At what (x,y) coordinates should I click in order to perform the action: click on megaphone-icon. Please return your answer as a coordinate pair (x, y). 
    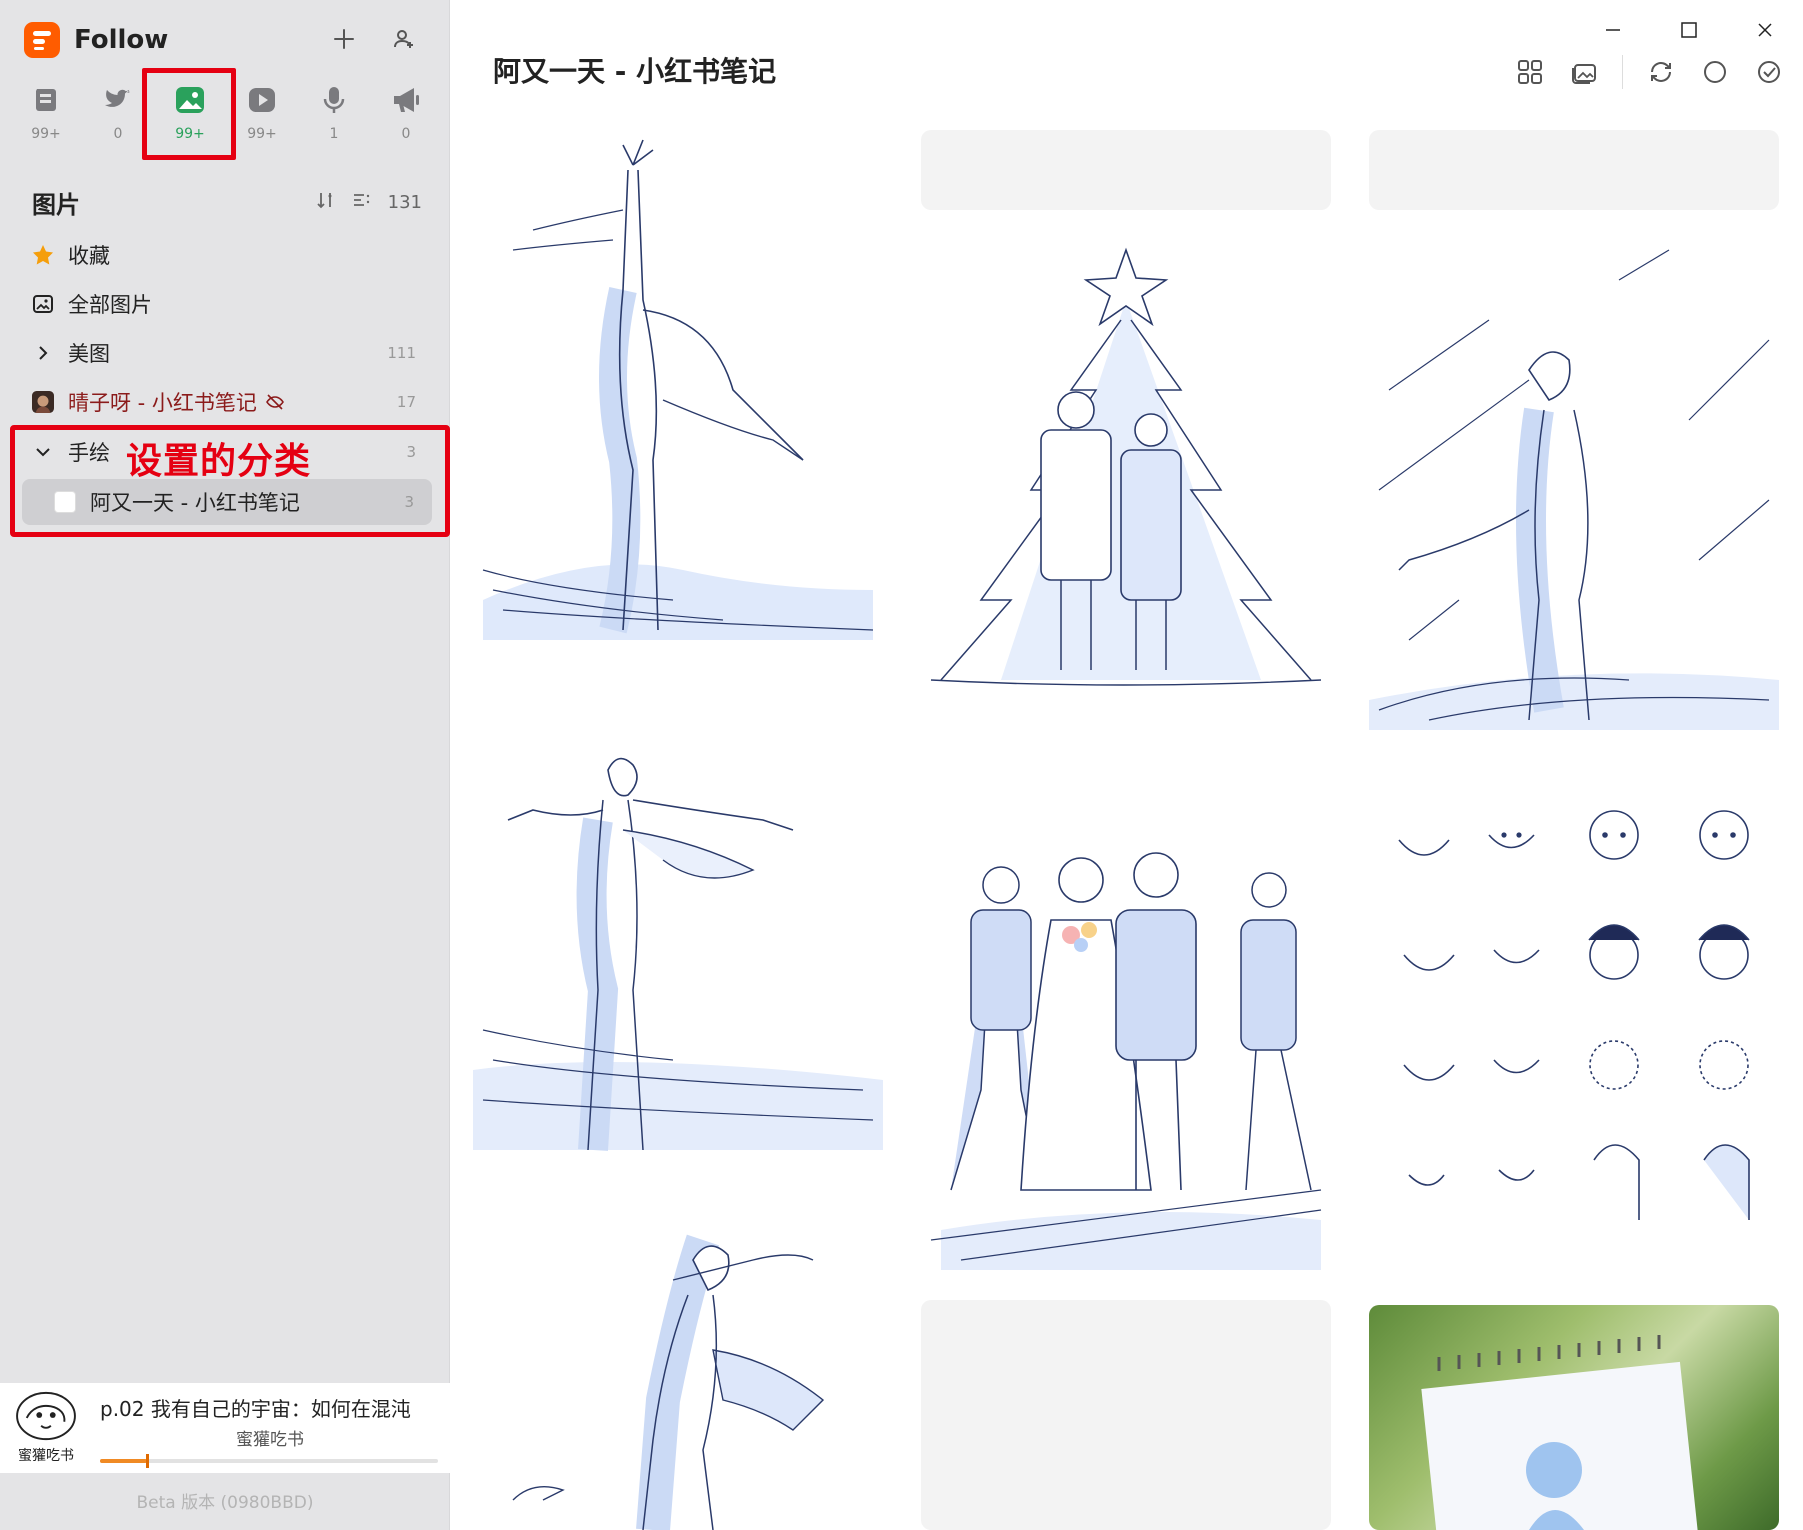
    Looking at the image, I should click on (406, 100).